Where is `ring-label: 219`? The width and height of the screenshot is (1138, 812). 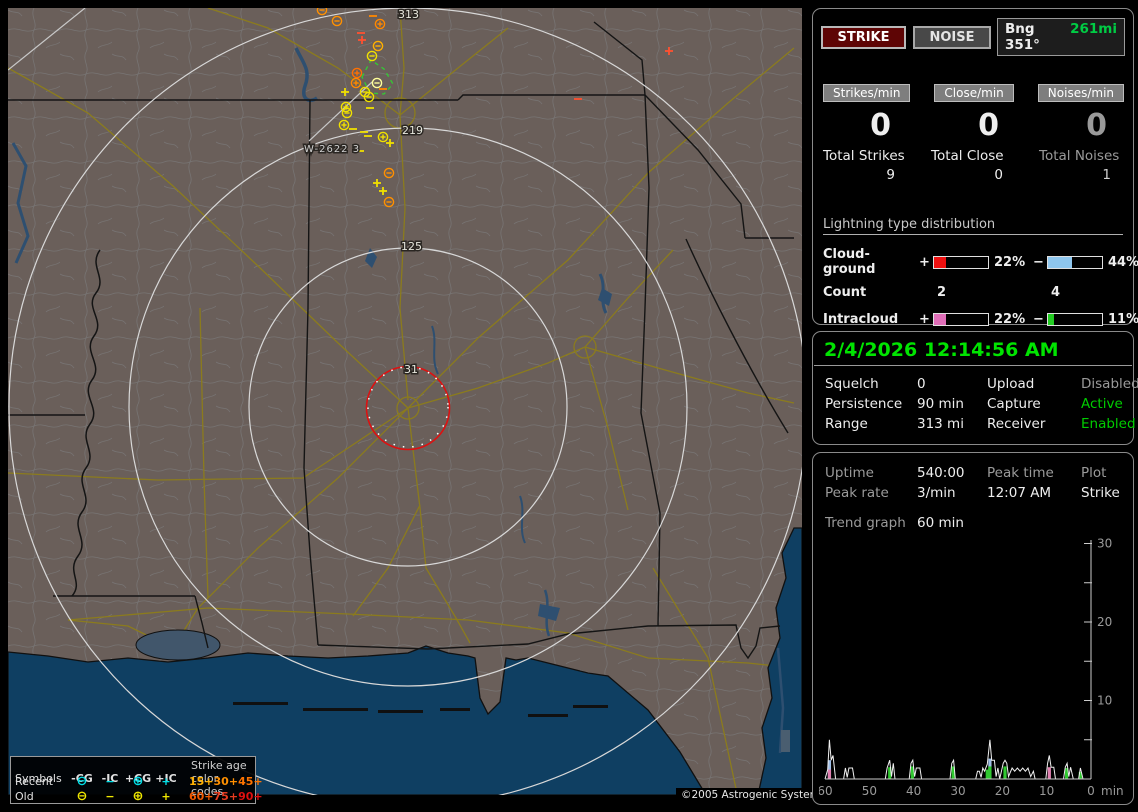
ring-label: 219 is located at coordinates (412, 130).